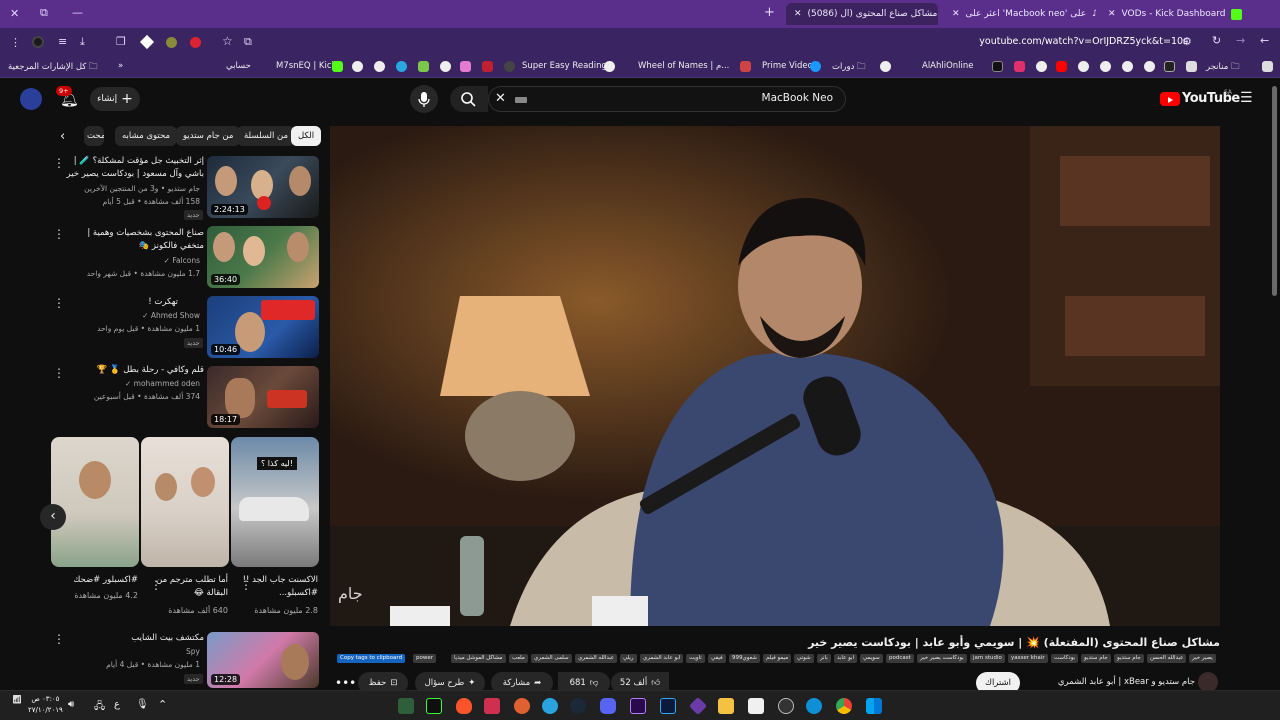 The width and height of the screenshot is (1280, 720). I want to click on video-tag: yasser khair, so click(1028, 658).